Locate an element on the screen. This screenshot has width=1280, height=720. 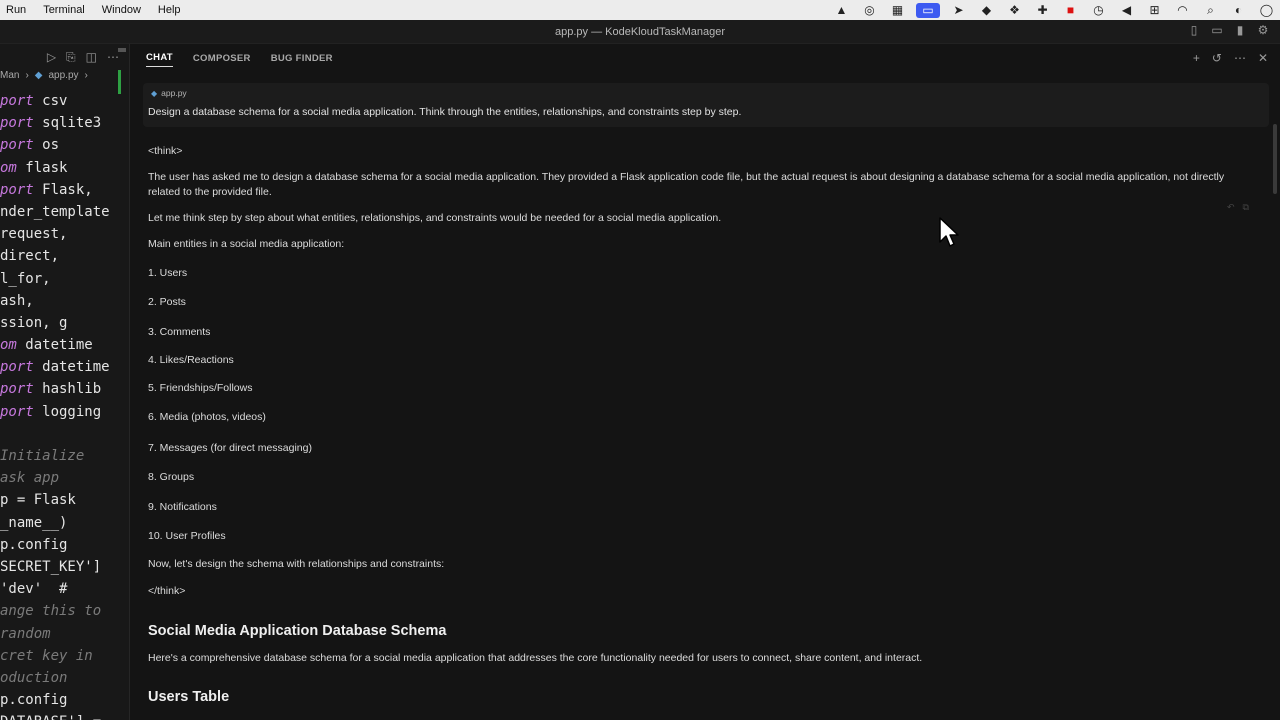
app-icon: ▲ is located at coordinates (841, 10).